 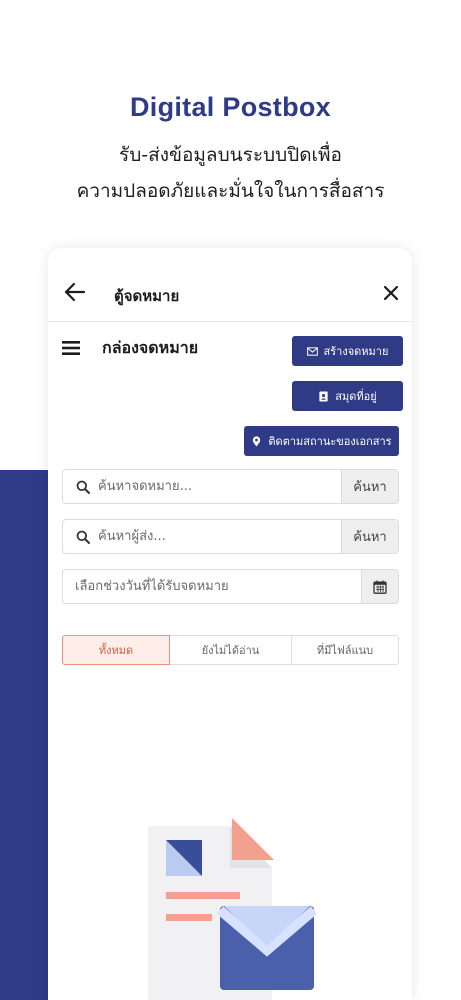 I want to click on address-book-button: สมุดที่อยู่, so click(x=347, y=396).